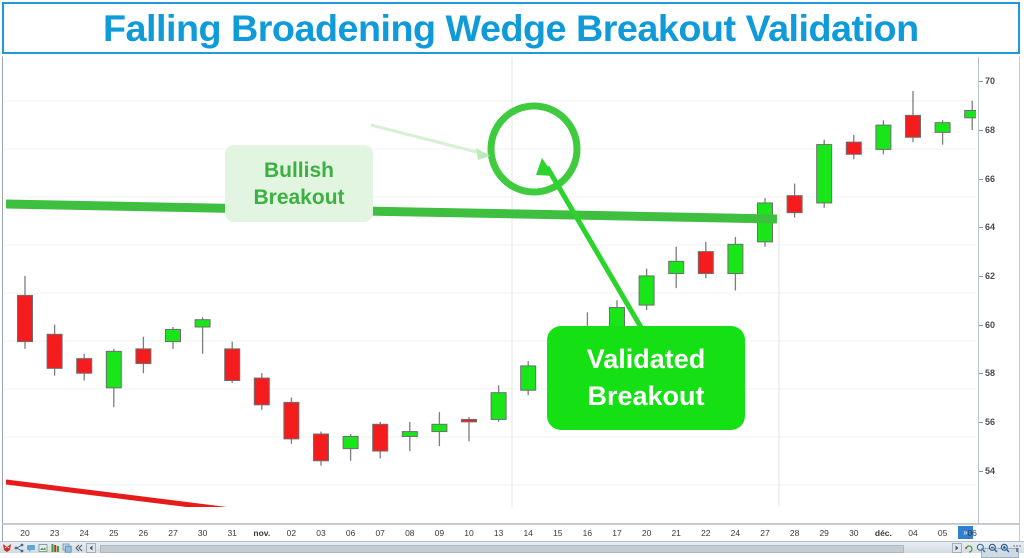  I want to click on copy-icon, so click(67, 548).